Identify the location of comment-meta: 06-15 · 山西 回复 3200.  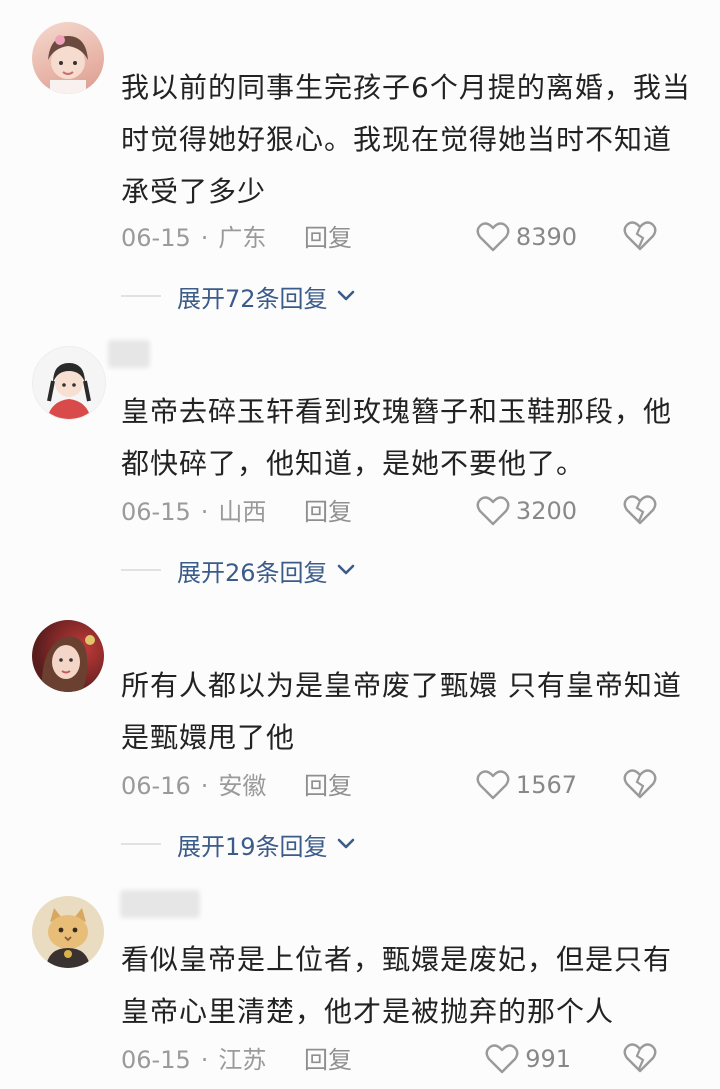
(406, 511).